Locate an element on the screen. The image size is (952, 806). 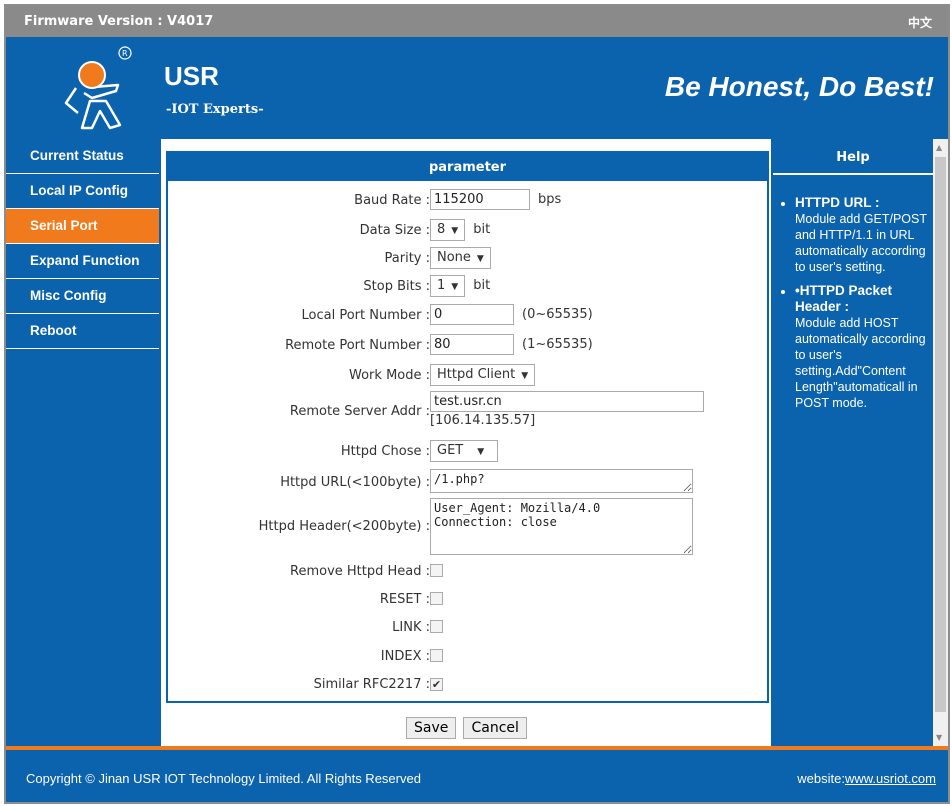
firmware-version: Firmware Version : V4017 is located at coordinates (119, 21).